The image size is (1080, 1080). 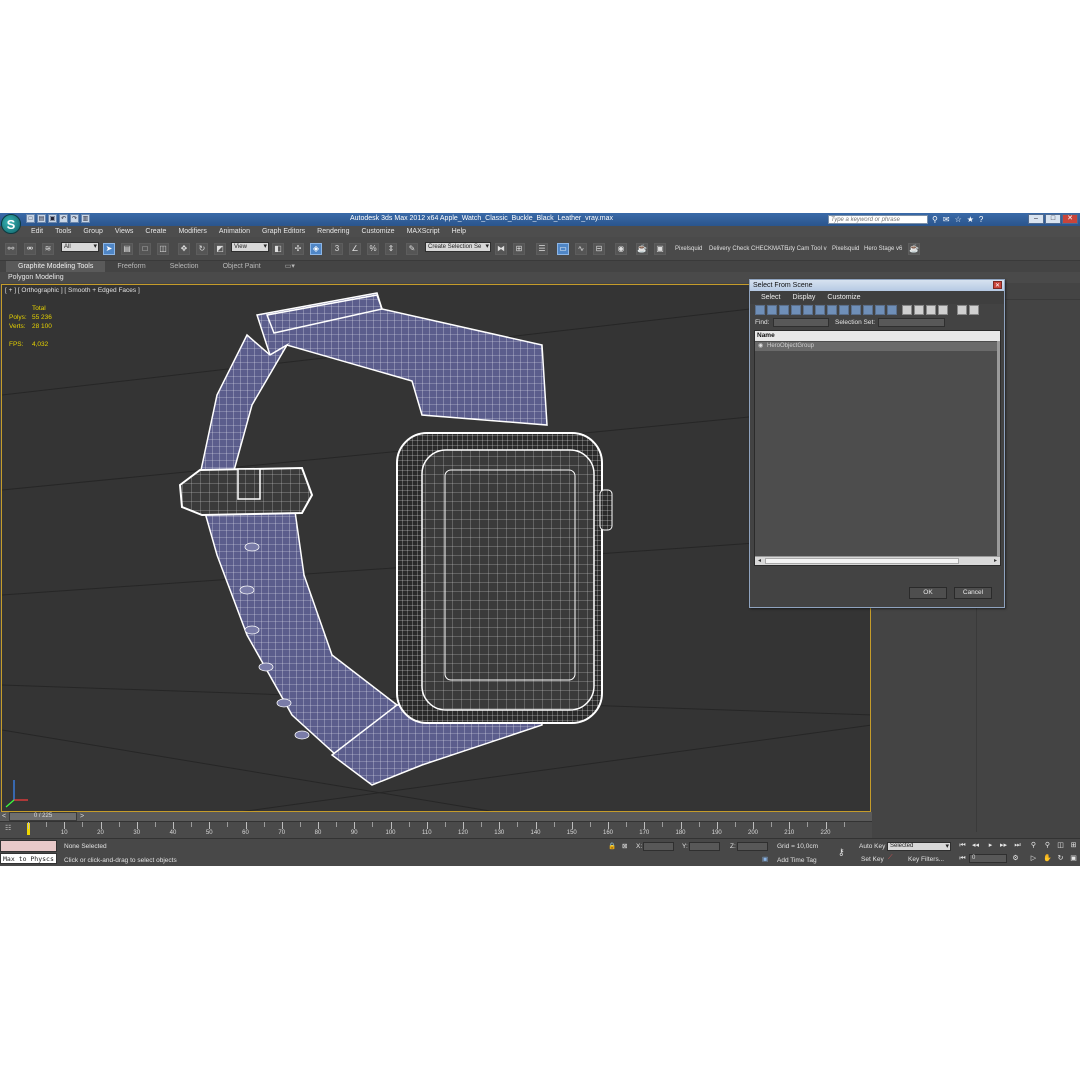 I want to click on lock-selection-icon: 🔒, so click(x=612, y=846).